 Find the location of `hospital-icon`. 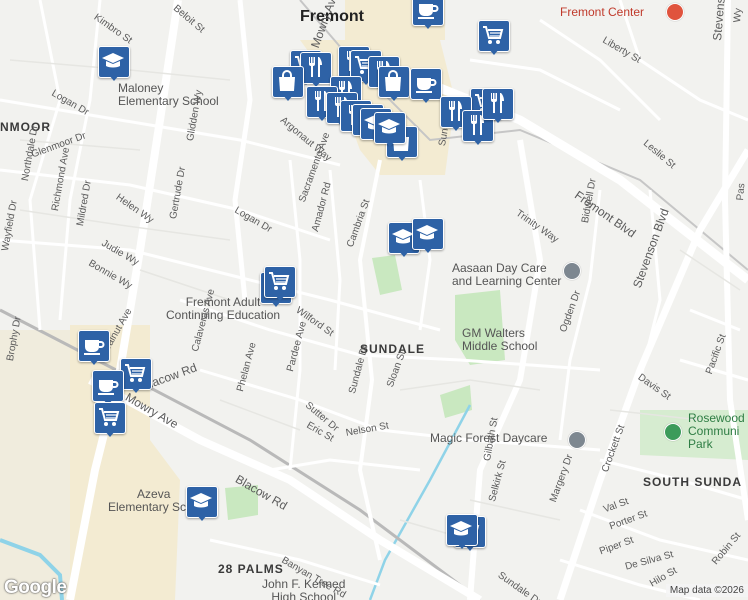

hospital-icon is located at coordinates (675, 12).